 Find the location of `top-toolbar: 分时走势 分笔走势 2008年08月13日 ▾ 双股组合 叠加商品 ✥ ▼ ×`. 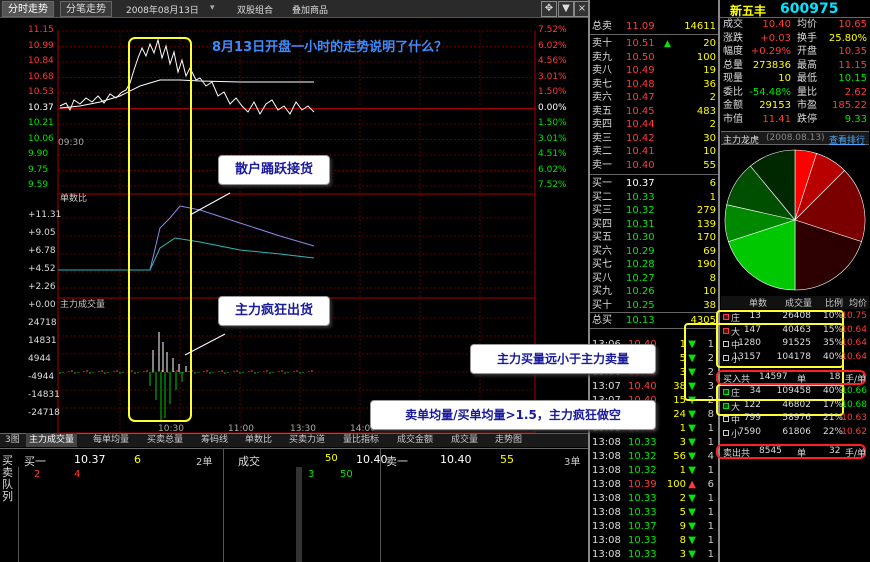

top-toolbar: 分时走势 分笔走势 2008年08月13日 ▾ 双股组合 叠加商品 ✥ ▼ × is located at coordinates (295, 9).